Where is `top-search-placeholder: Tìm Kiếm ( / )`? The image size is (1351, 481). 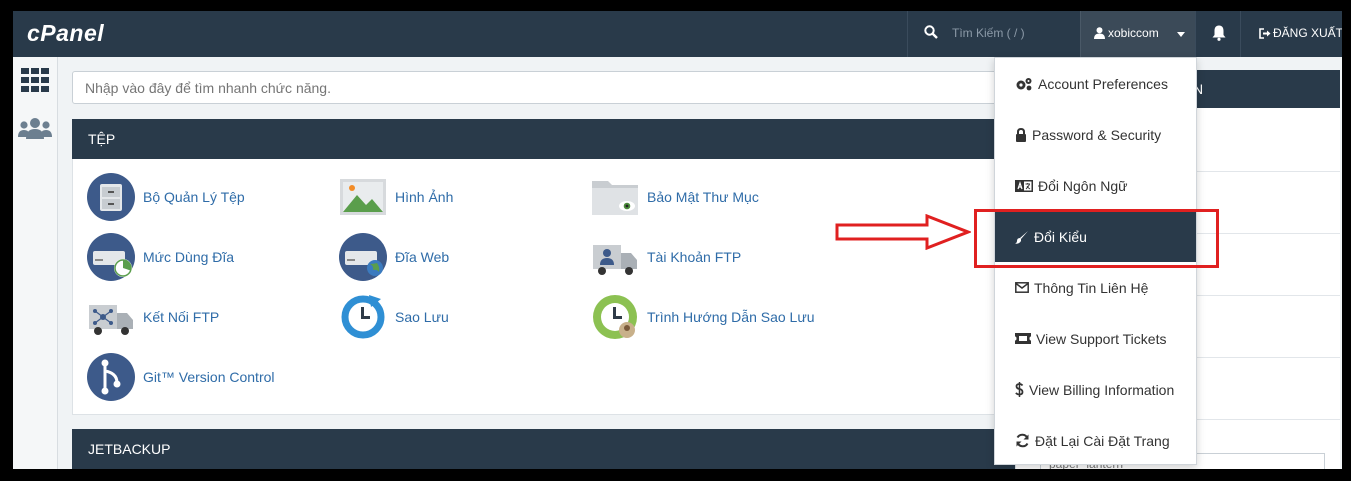 top-search-placeholder: Tìm Kiếm ( / ) is located at coordinates (988, 33).